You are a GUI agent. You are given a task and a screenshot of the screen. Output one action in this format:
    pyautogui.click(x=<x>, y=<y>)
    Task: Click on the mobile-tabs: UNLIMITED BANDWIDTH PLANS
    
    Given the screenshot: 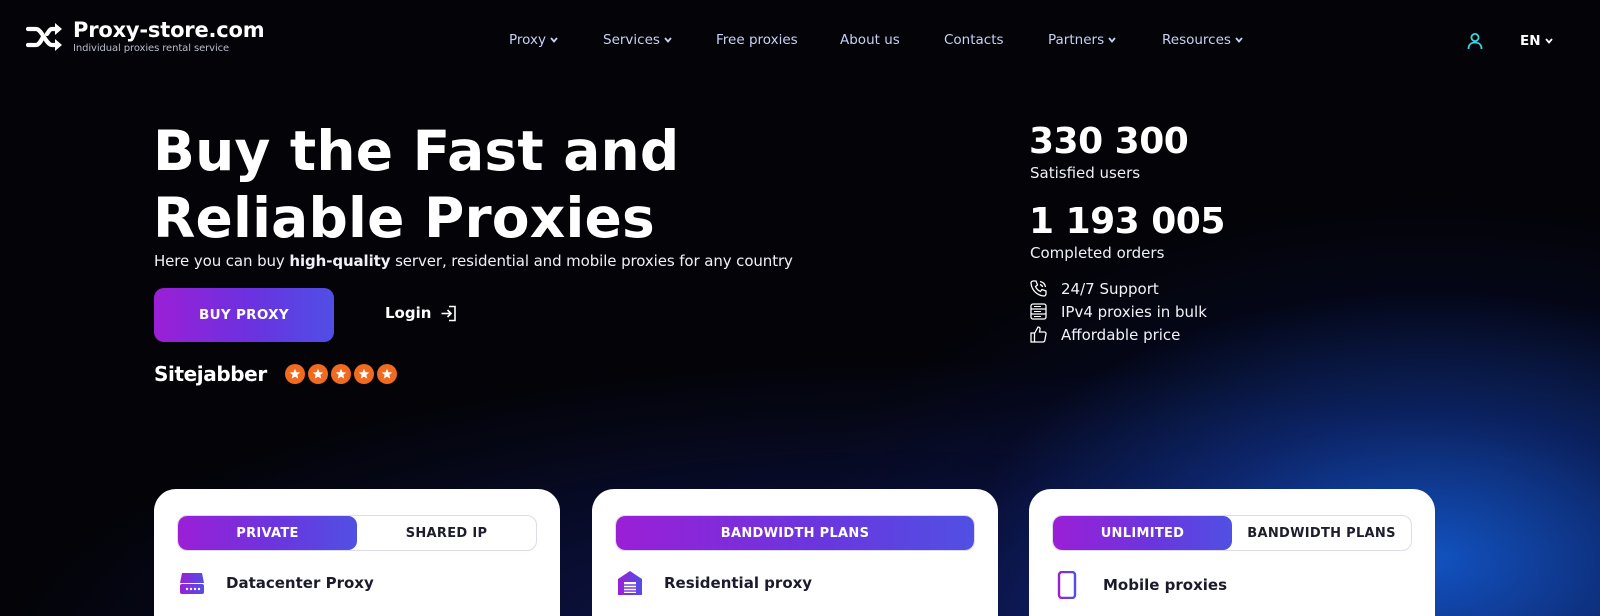 What is the action you would take?
    pyautogui.click(x=1232, y=533)
    